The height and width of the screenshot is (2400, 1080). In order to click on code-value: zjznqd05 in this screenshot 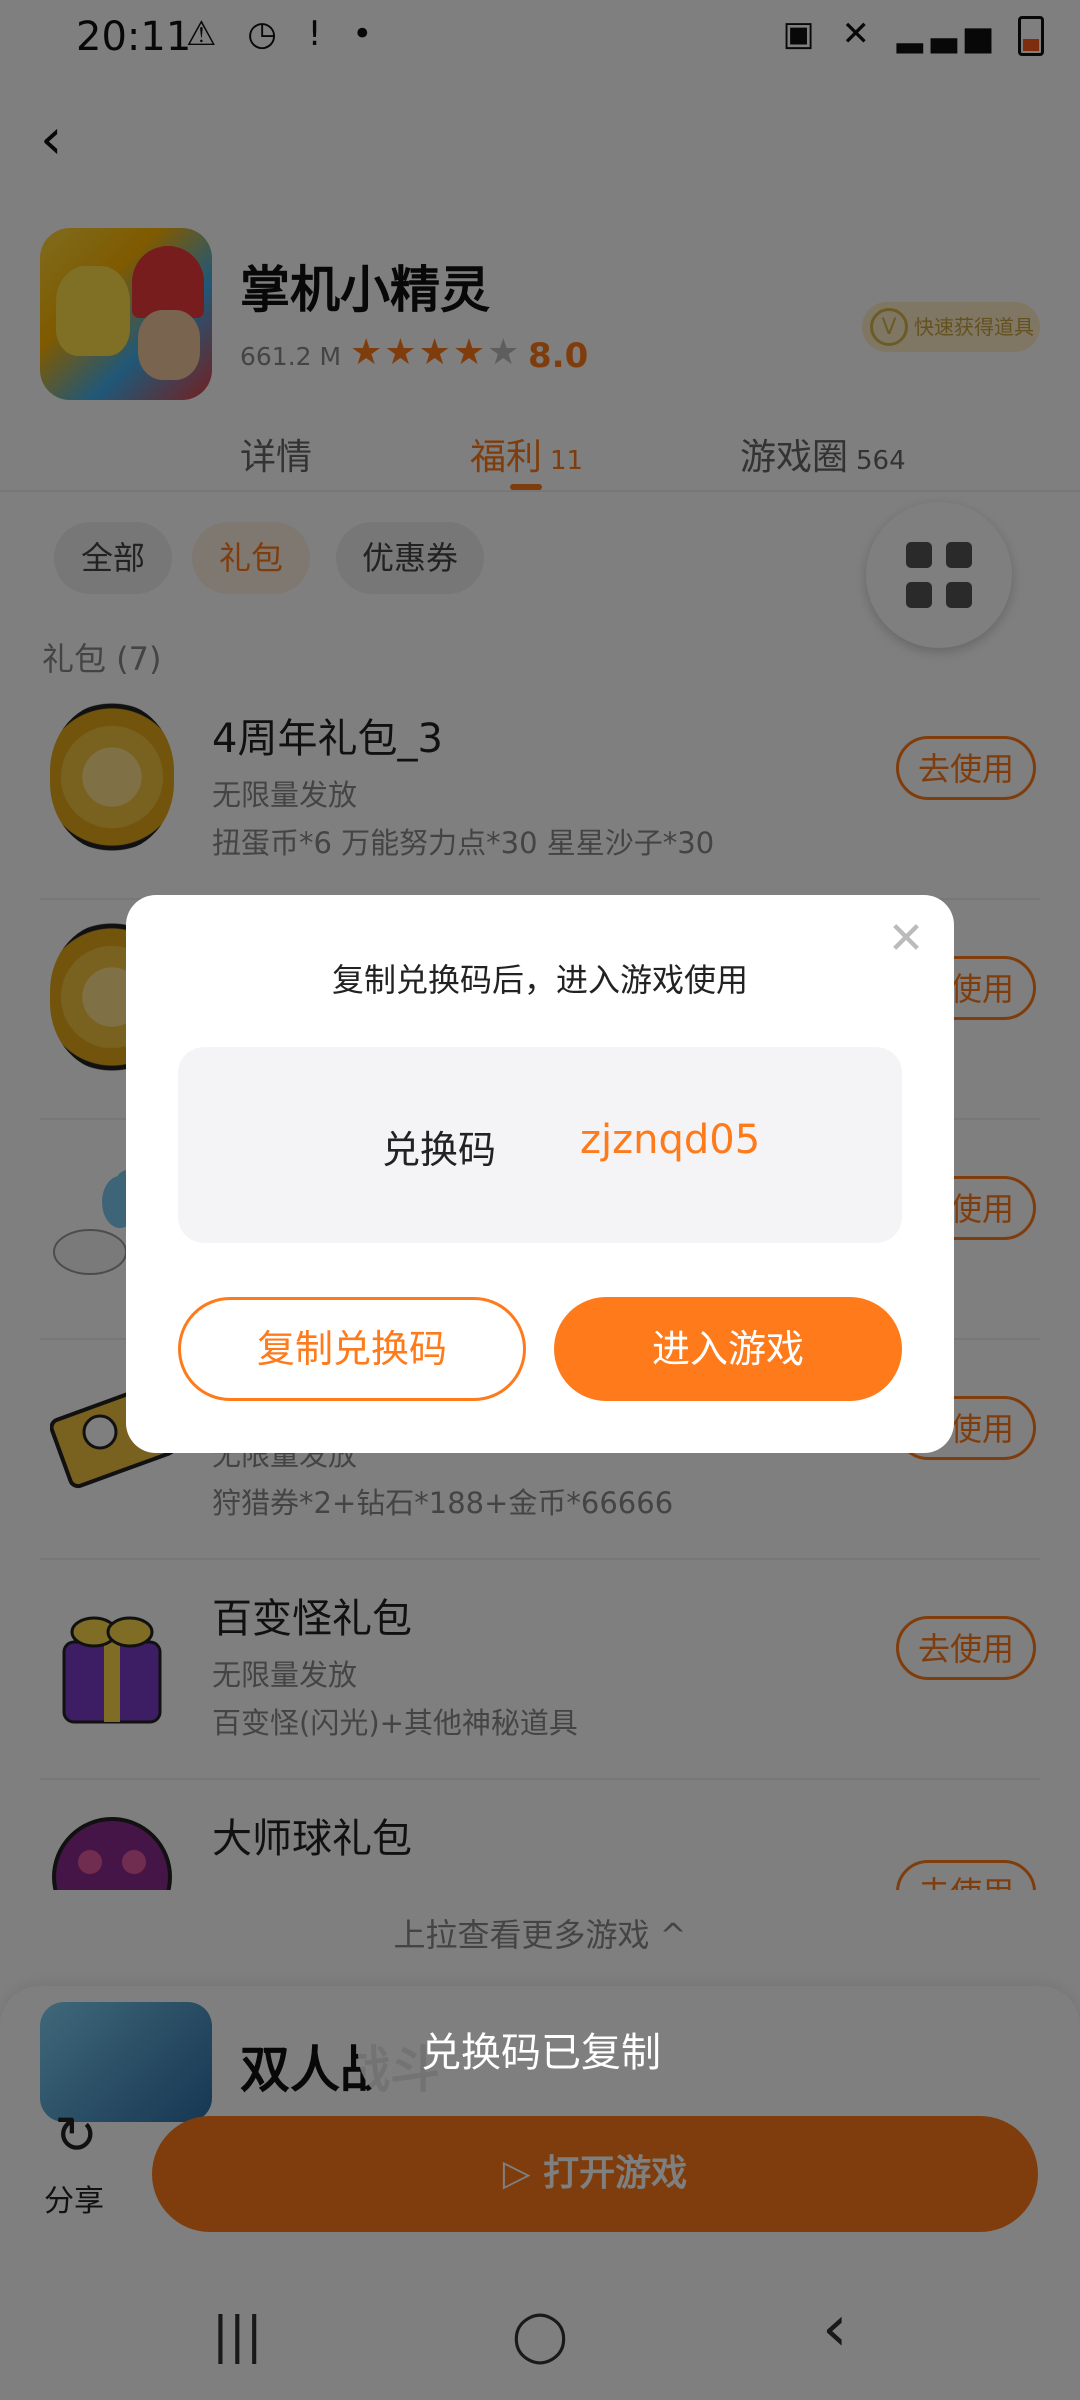, I will do `click(670, 1140)`.